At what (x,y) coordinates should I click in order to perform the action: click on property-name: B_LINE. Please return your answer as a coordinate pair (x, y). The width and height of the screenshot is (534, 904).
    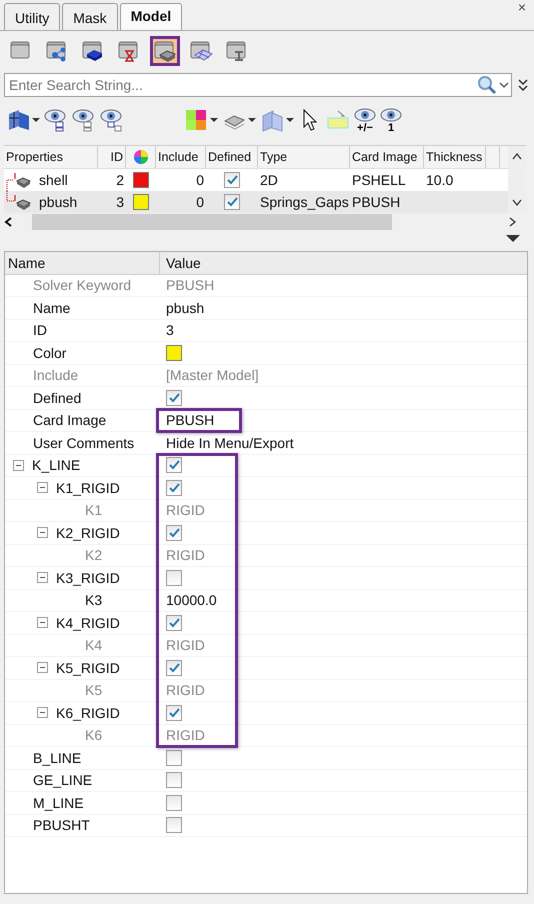
    Looking at the image, I should click on (57, 758).